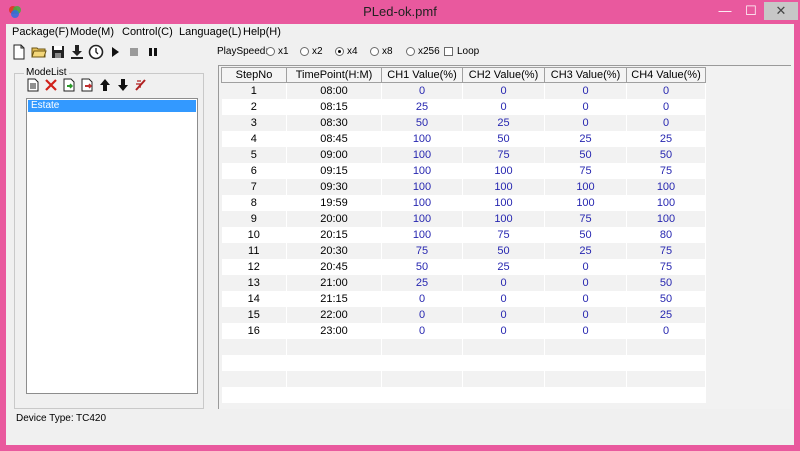 The width and height of the screenshot is (800, 451). I want to click on cell-timepoint: 23:00, so click(334, 331).